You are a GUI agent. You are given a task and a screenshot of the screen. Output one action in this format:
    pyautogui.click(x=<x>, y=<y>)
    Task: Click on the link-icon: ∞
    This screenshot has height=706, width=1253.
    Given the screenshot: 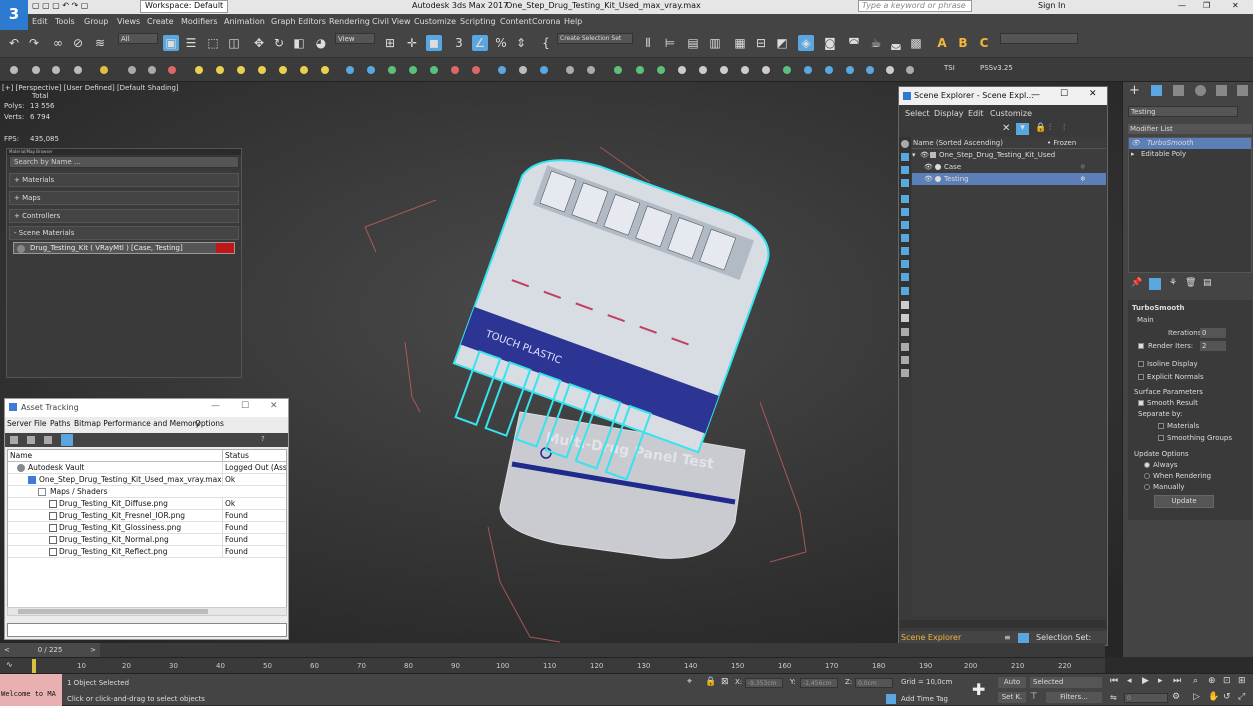 What is the action you would take?
    pyautogui.click(x=58, y=43)
    